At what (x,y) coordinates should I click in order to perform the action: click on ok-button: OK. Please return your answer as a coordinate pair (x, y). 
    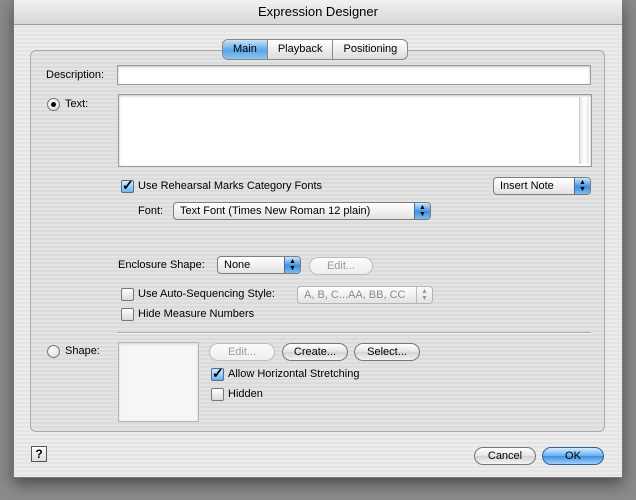
    Looking at the image, I should click on (573, 456).